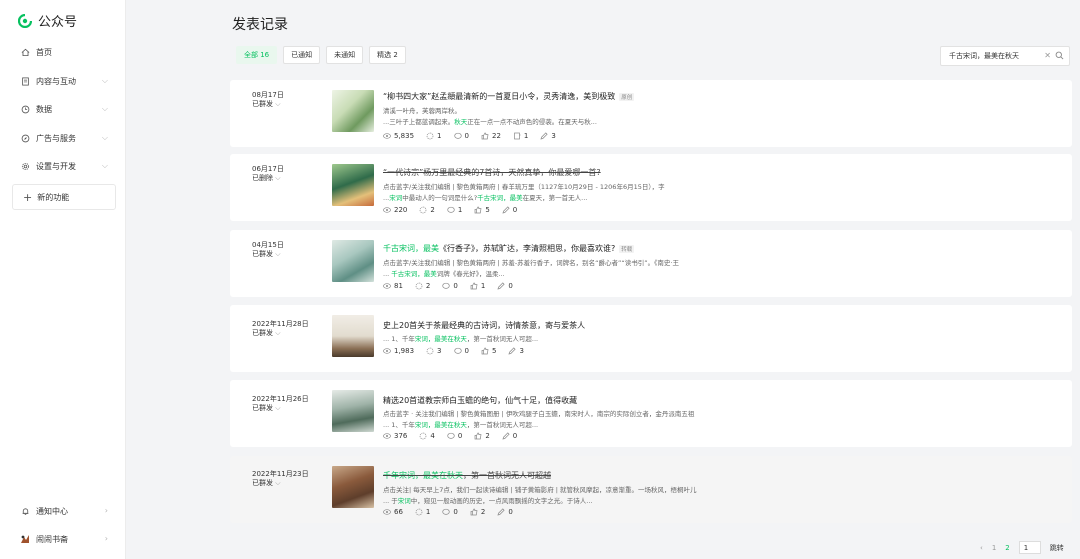 Image resolution: width=1080 pixels, height=559 pixels. Describe the element at coordinates (428, 512) in the screenshot. I see `share-count-value: 1` at that location.